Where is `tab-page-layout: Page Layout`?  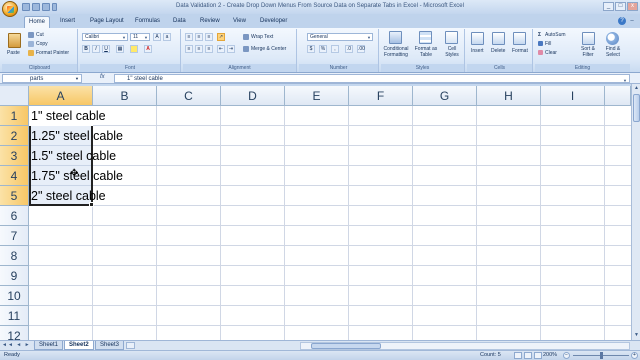 tab-page-layout: Page Layout is located at coordinates (107, 22).